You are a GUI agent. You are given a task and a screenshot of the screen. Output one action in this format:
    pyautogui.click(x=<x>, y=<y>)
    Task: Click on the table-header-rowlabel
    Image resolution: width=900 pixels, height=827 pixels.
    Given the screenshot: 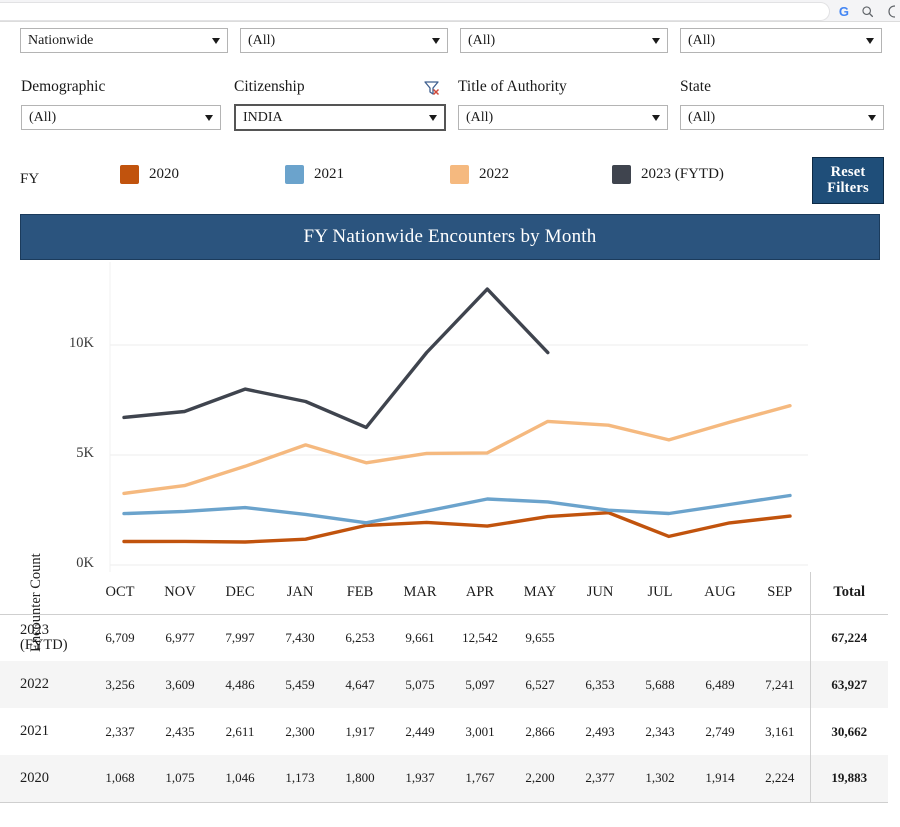 What is the action you would take?
    pyautogui.click(x=45, y=593)
    